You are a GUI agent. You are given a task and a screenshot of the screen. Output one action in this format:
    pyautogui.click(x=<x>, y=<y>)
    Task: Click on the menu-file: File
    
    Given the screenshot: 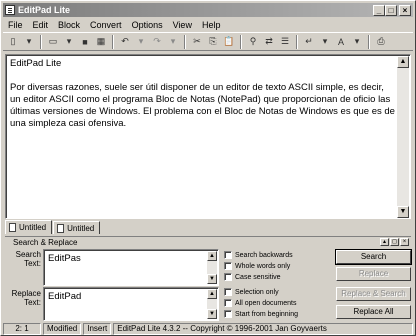 What is the action you would take?
    pyautogui.click(x=15, y=25)
    